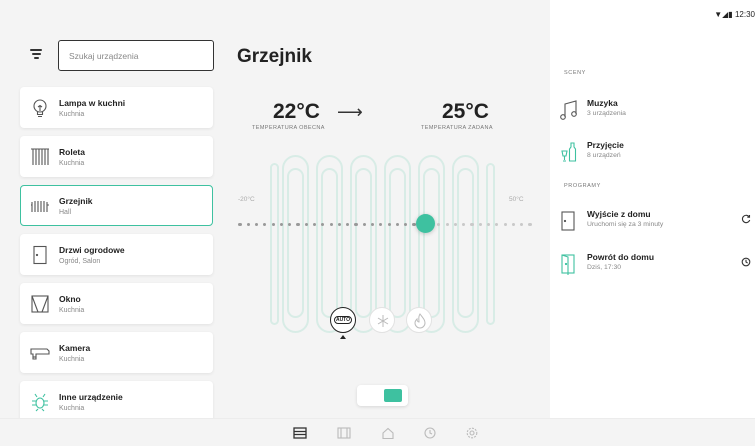 Image resolution: width=755 pixels, height=446 pixels. What do you see at coordinates (40, 108) in the screenshot?
I see `lamp-icon` at bounding box center [40, 108].